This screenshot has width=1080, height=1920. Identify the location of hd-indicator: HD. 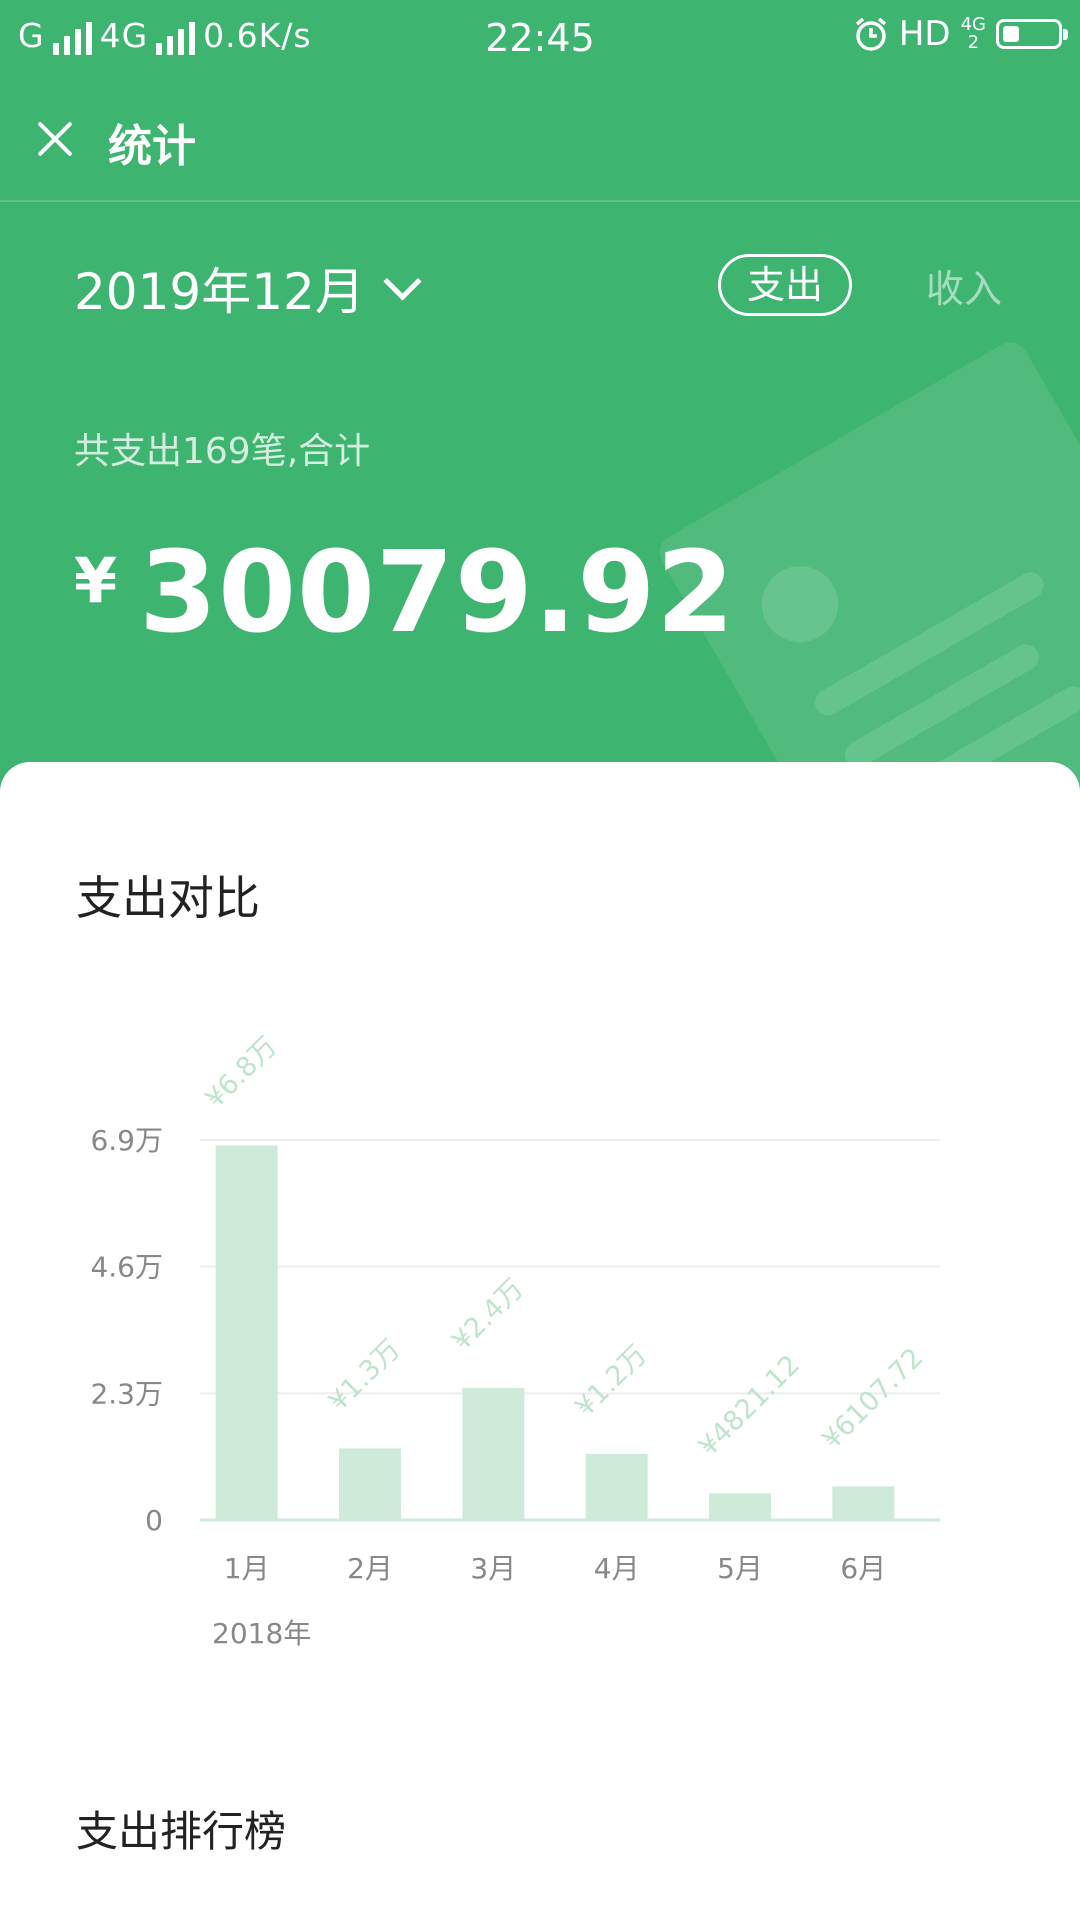
(924, 34).